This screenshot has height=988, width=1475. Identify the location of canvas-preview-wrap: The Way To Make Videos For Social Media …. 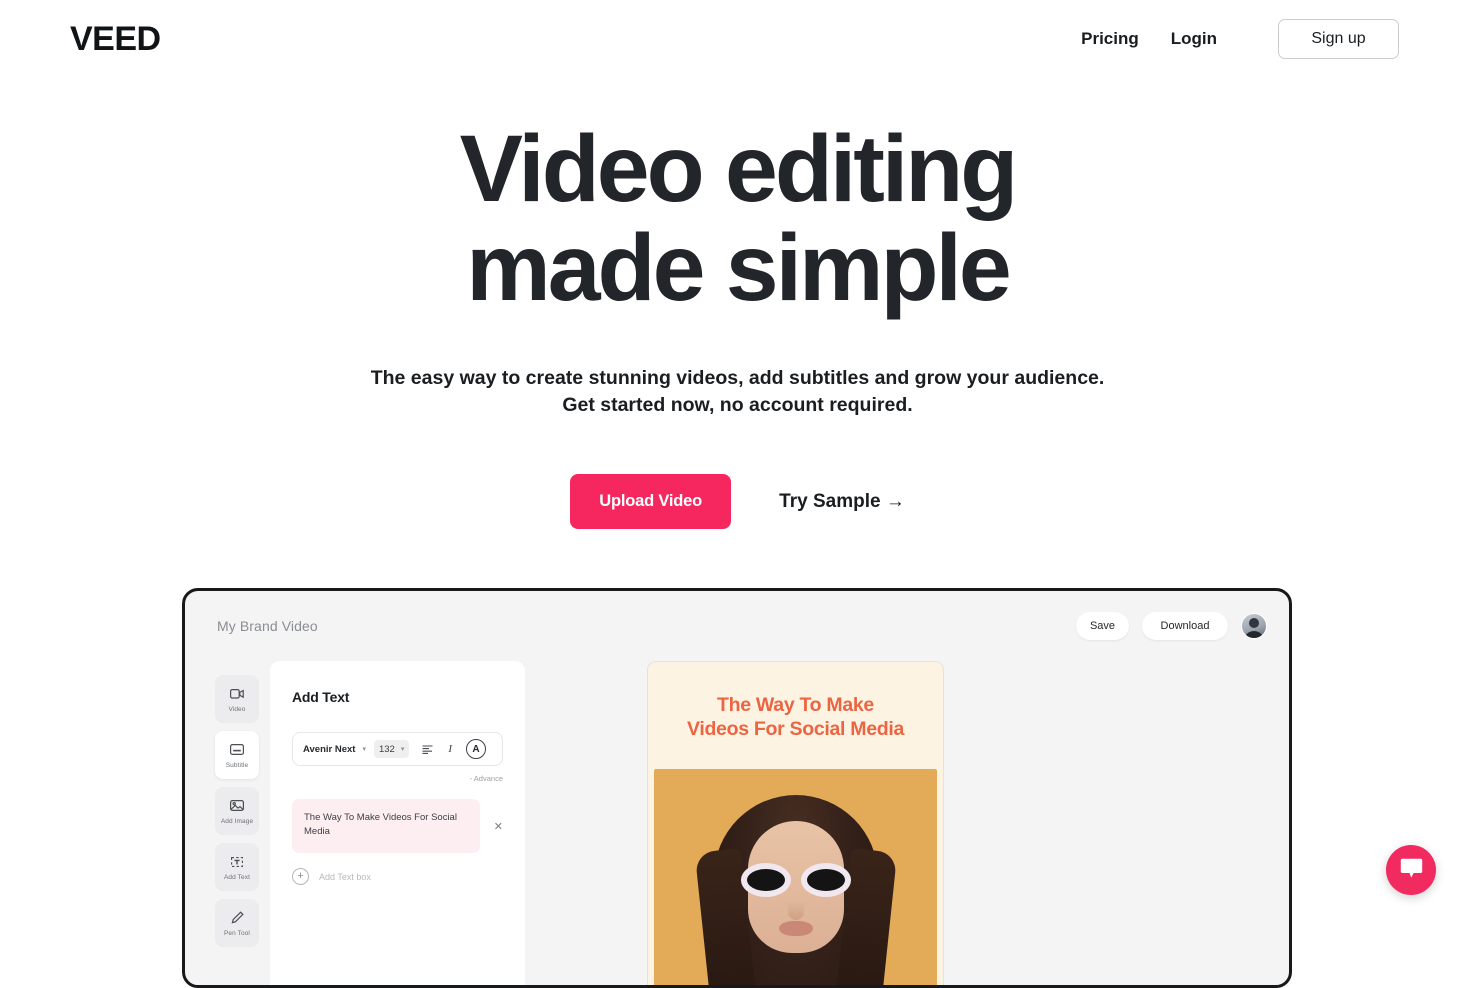
(795, 823).